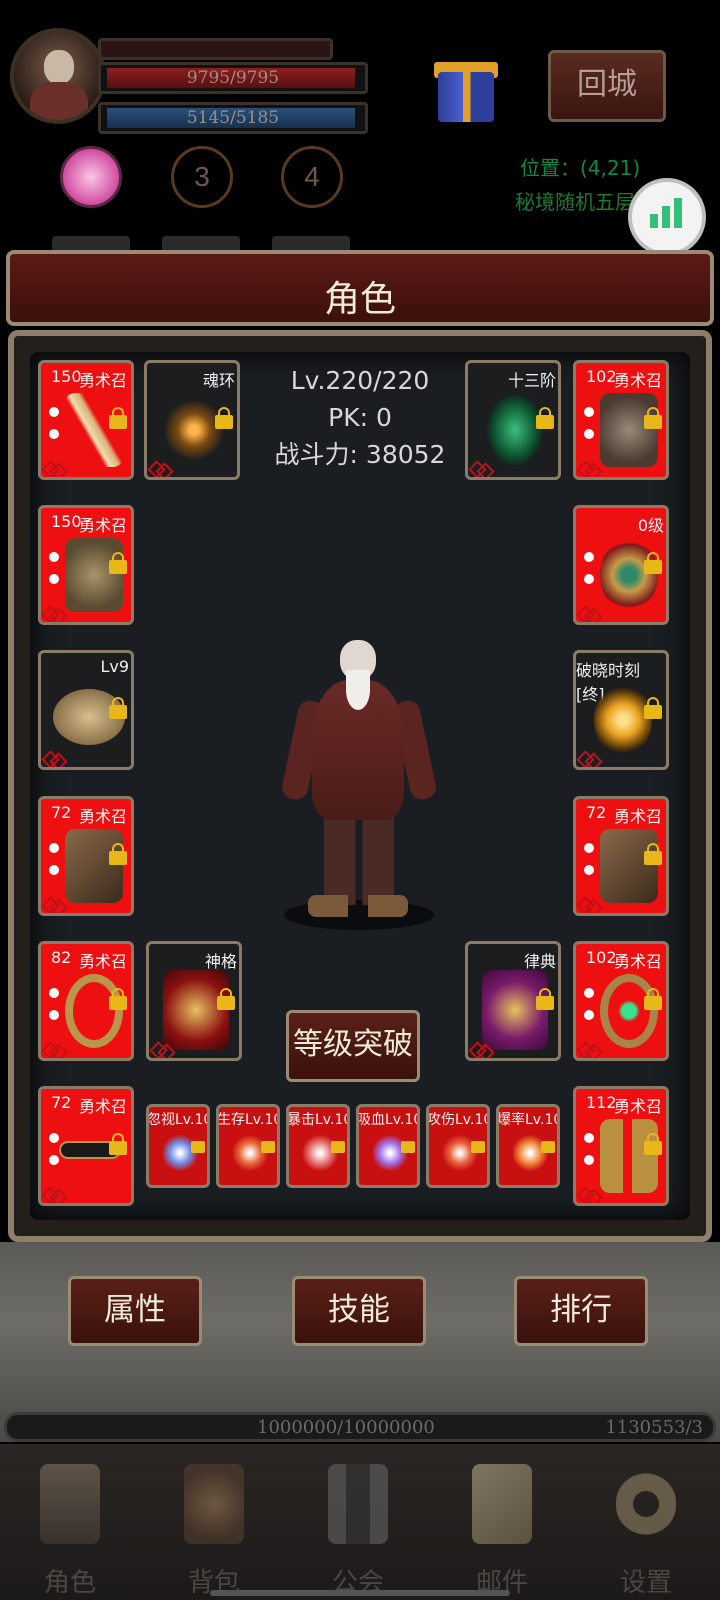  I want to click on mp-text: 5145/5185, so click(233, 118).